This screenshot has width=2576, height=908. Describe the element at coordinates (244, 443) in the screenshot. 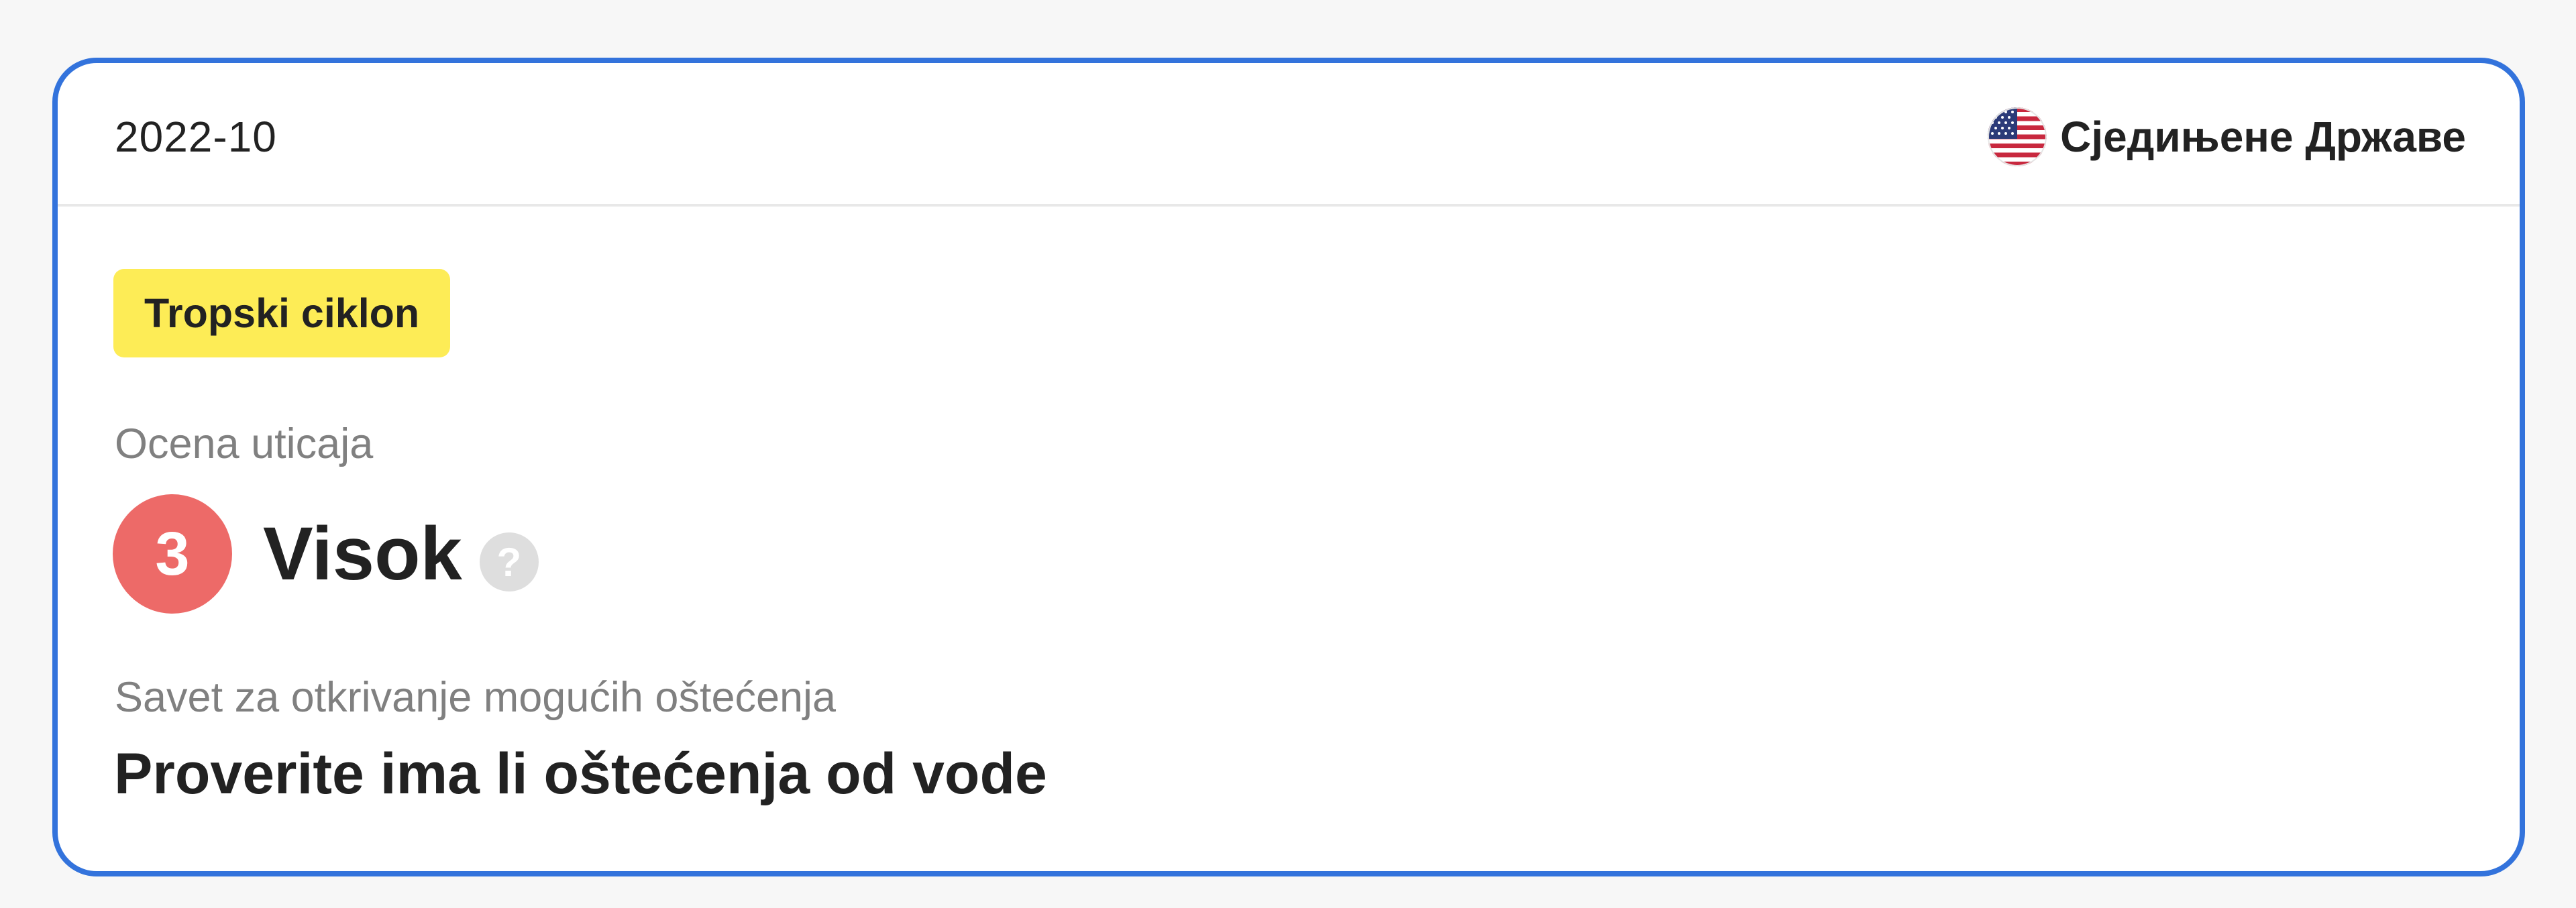

I see `impact-label: Ocena uticaja` at that location.